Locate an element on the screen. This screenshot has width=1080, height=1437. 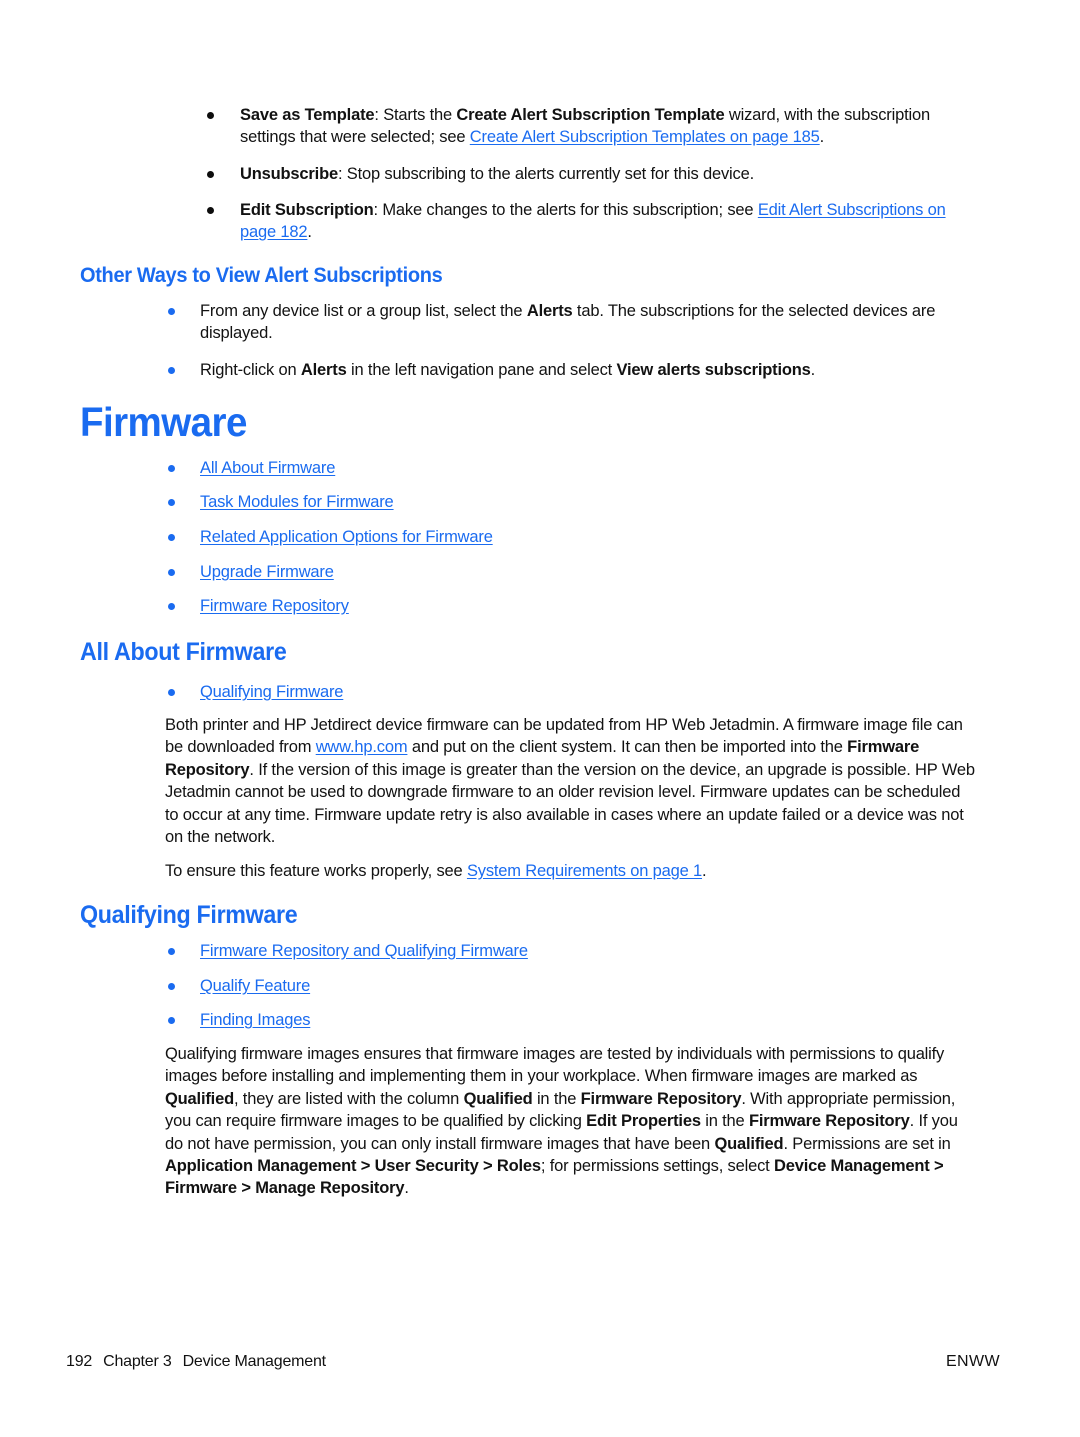
list-item: All About Firmware is located at coordinates (488, 468).